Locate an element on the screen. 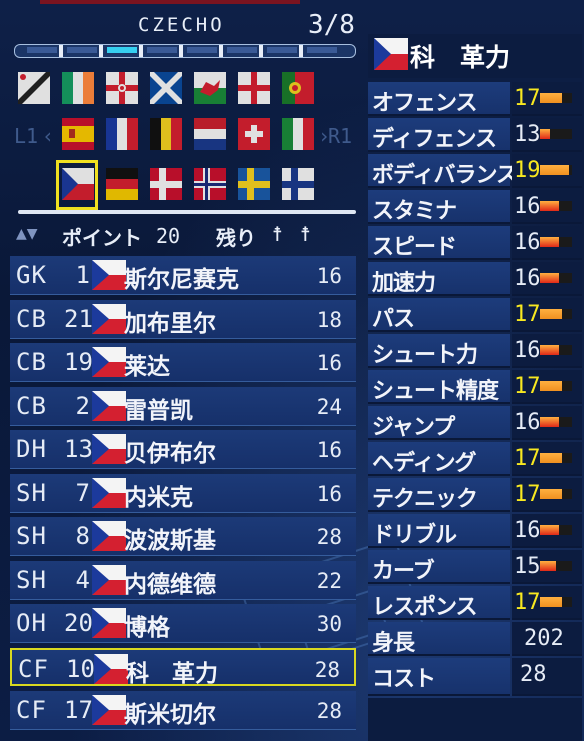  player-cost: 30 is located at coordinates (329, 624).